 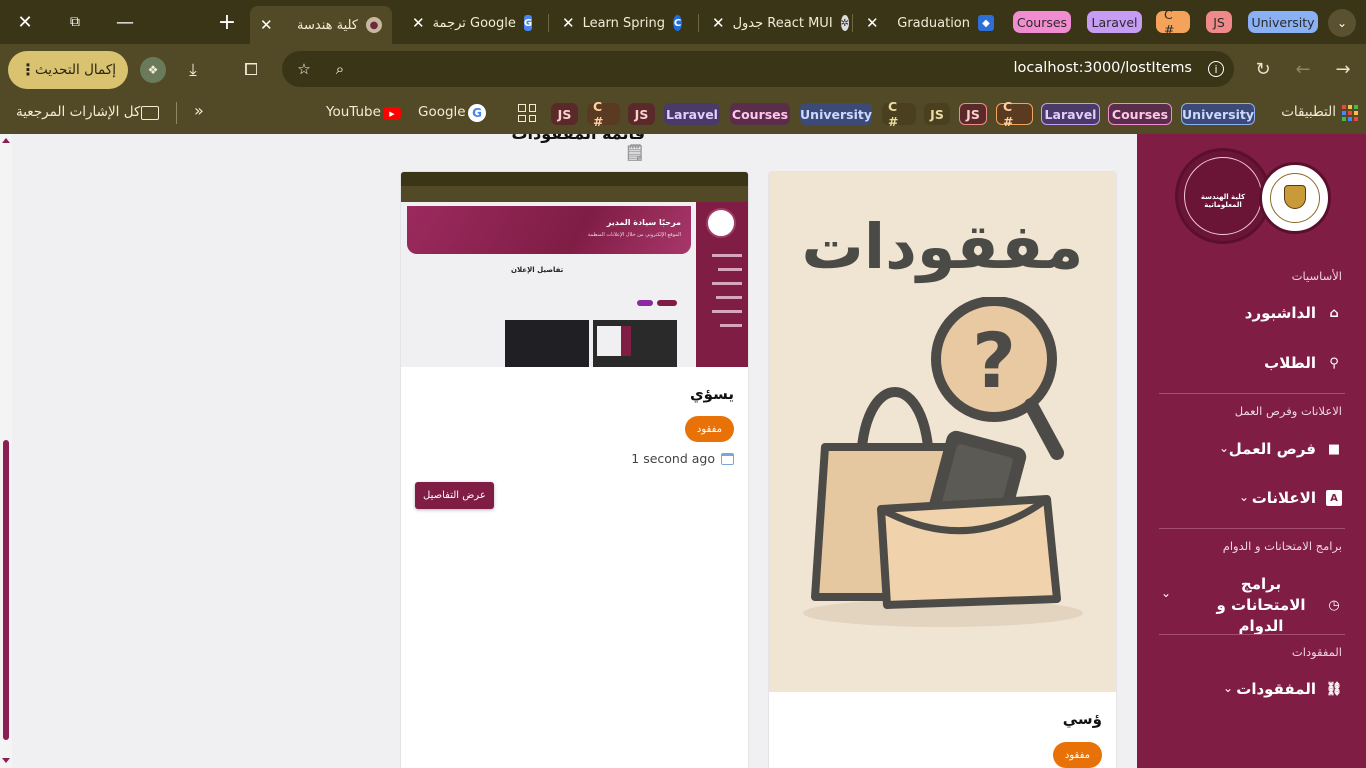 What do you see at coordinates (1216, 69) in the screenshot?
I see `site-info-icon: i` at bounding box center [1216, 69].